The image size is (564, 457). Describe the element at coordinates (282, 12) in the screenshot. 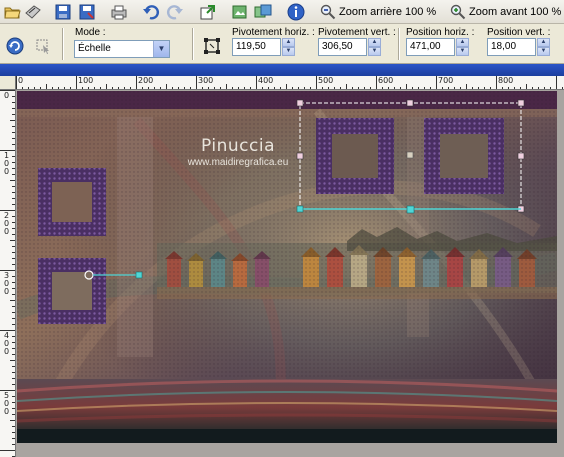

I see `main-toolbar: Zoom arrière 100 % Zoom avant 100 %` at that location.